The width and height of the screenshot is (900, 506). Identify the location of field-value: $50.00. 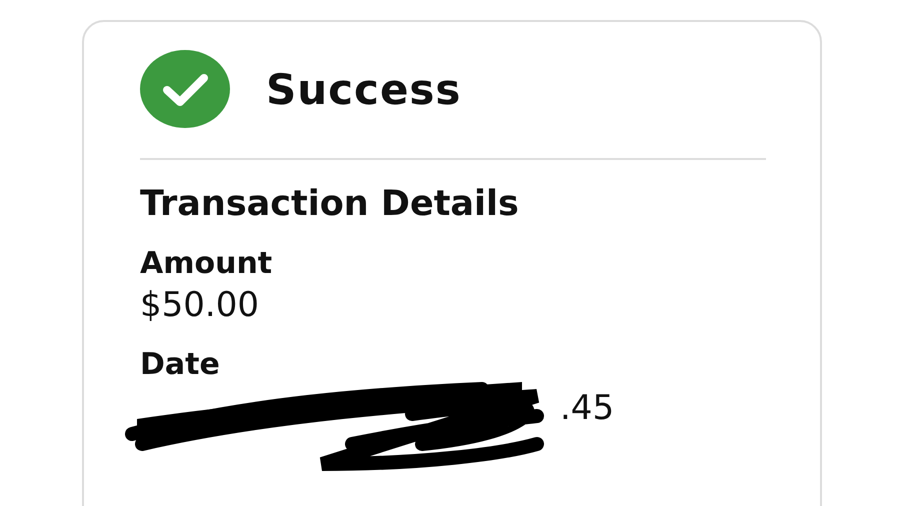
(200, 305).